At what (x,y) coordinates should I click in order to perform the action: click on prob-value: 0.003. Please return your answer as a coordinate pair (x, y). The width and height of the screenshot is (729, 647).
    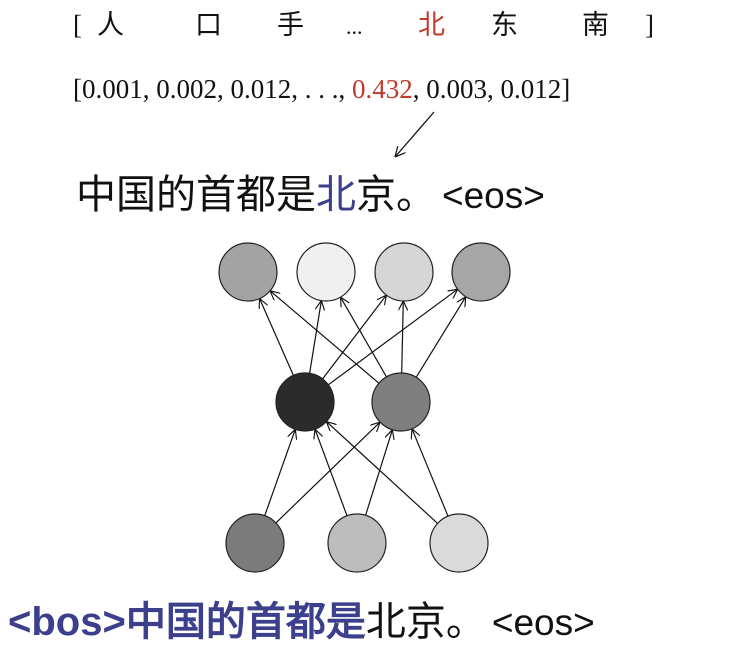
    Looking at the image, I should click on (456, 89).